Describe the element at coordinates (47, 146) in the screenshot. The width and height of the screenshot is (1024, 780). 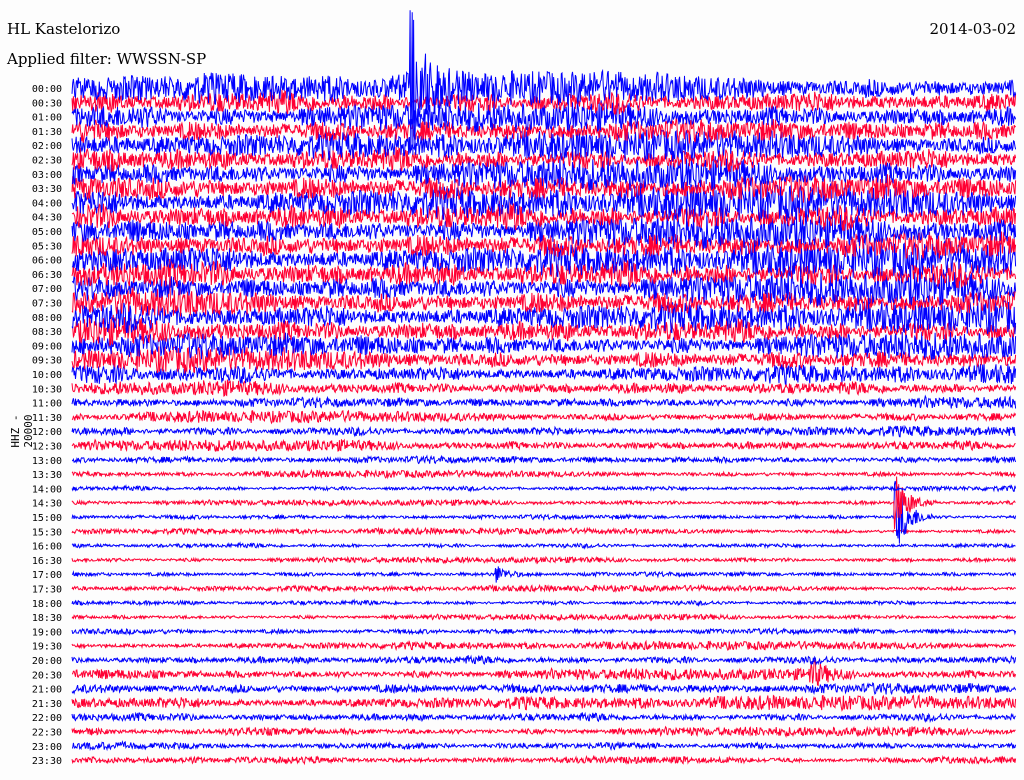
I see `row-time-label: 02:00` at that location.